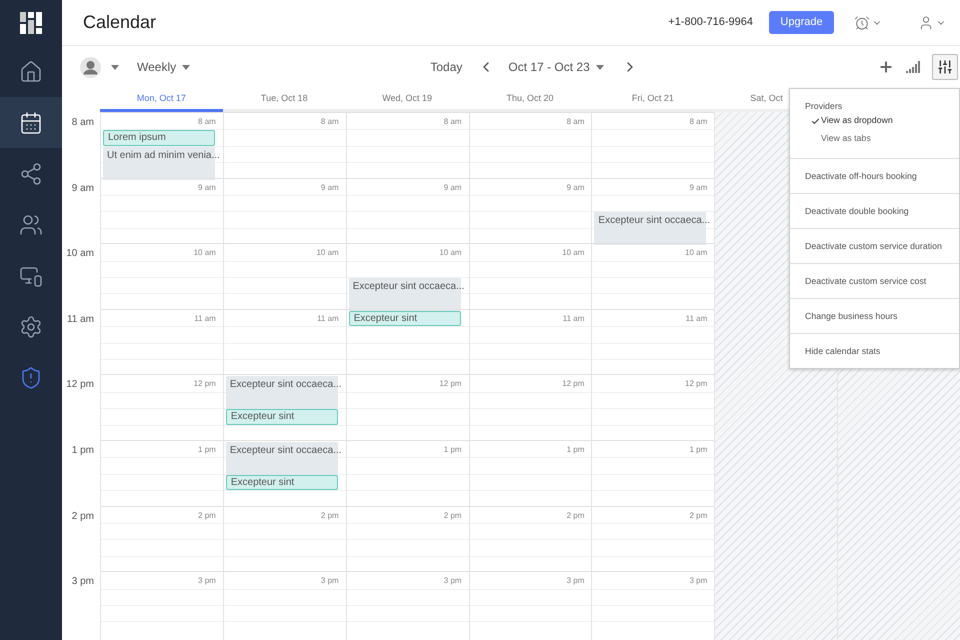 Image resolution: width=960 pixels, height=640 pixels. I want to click on users-icon, so click(31, 224).